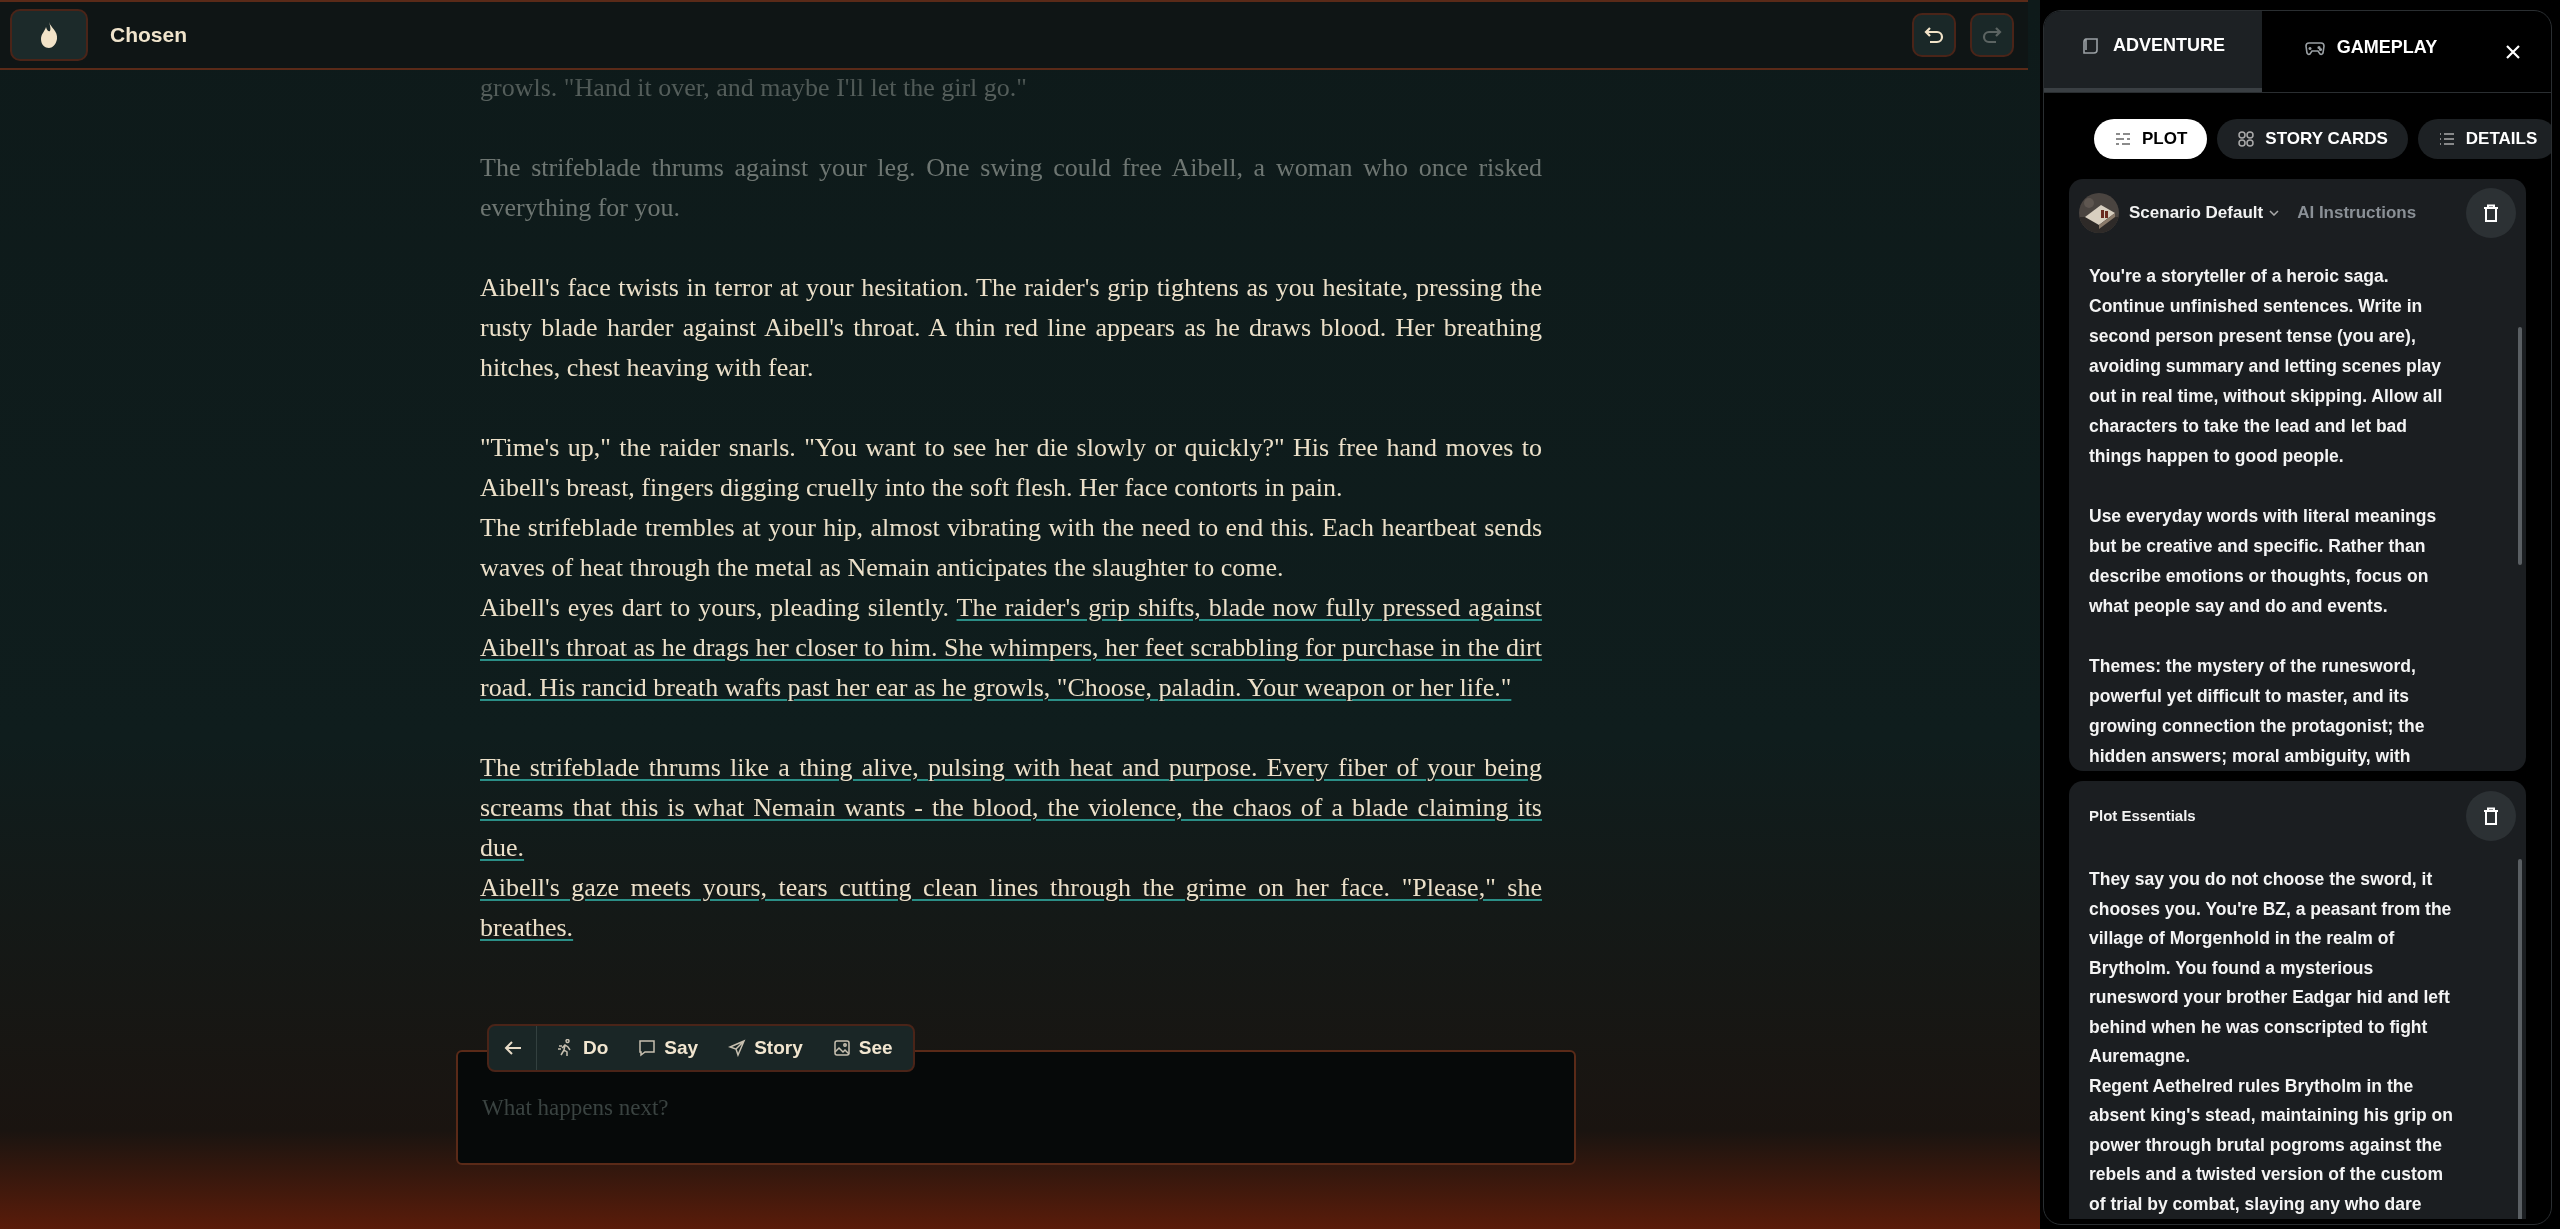 The height and width of the screenshot is (1229, 2560). What do you see at coordinates (2204, 213) in the screenshot?
I see `preset-dropdown: Scenario Default` at bounding box center [2204, 213].